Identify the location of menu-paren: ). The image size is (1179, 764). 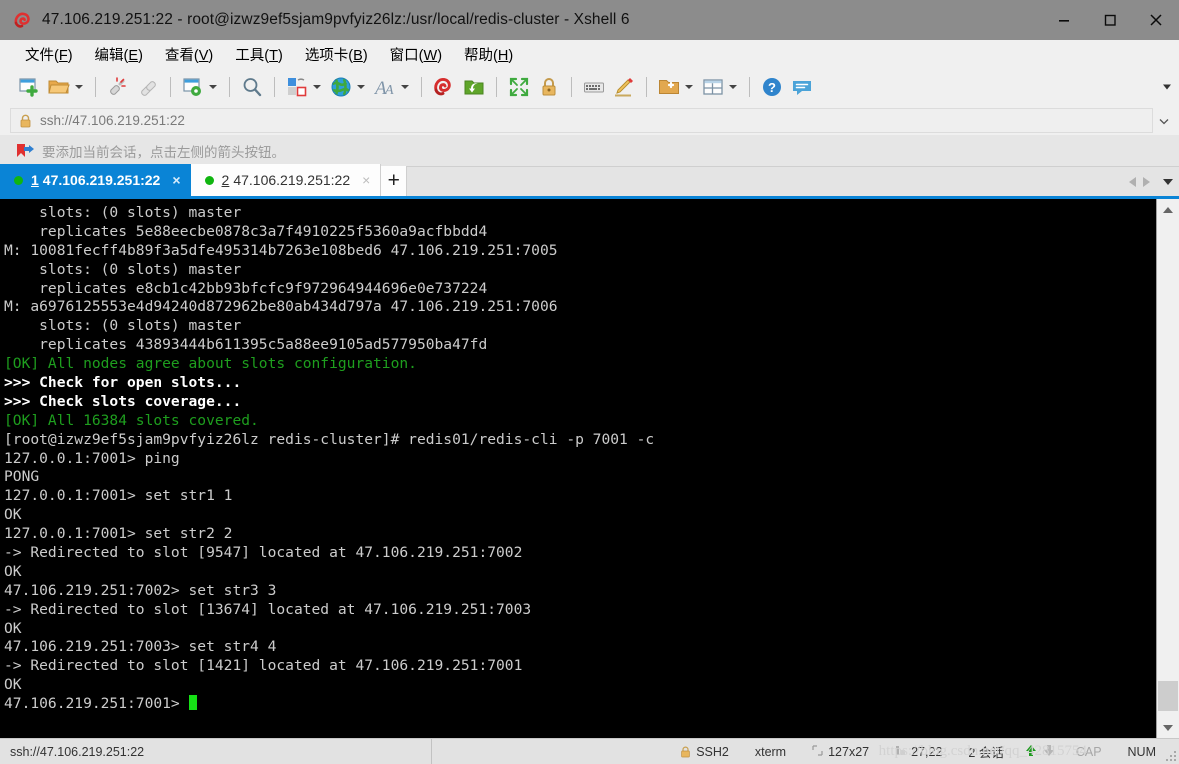
(280, 55).